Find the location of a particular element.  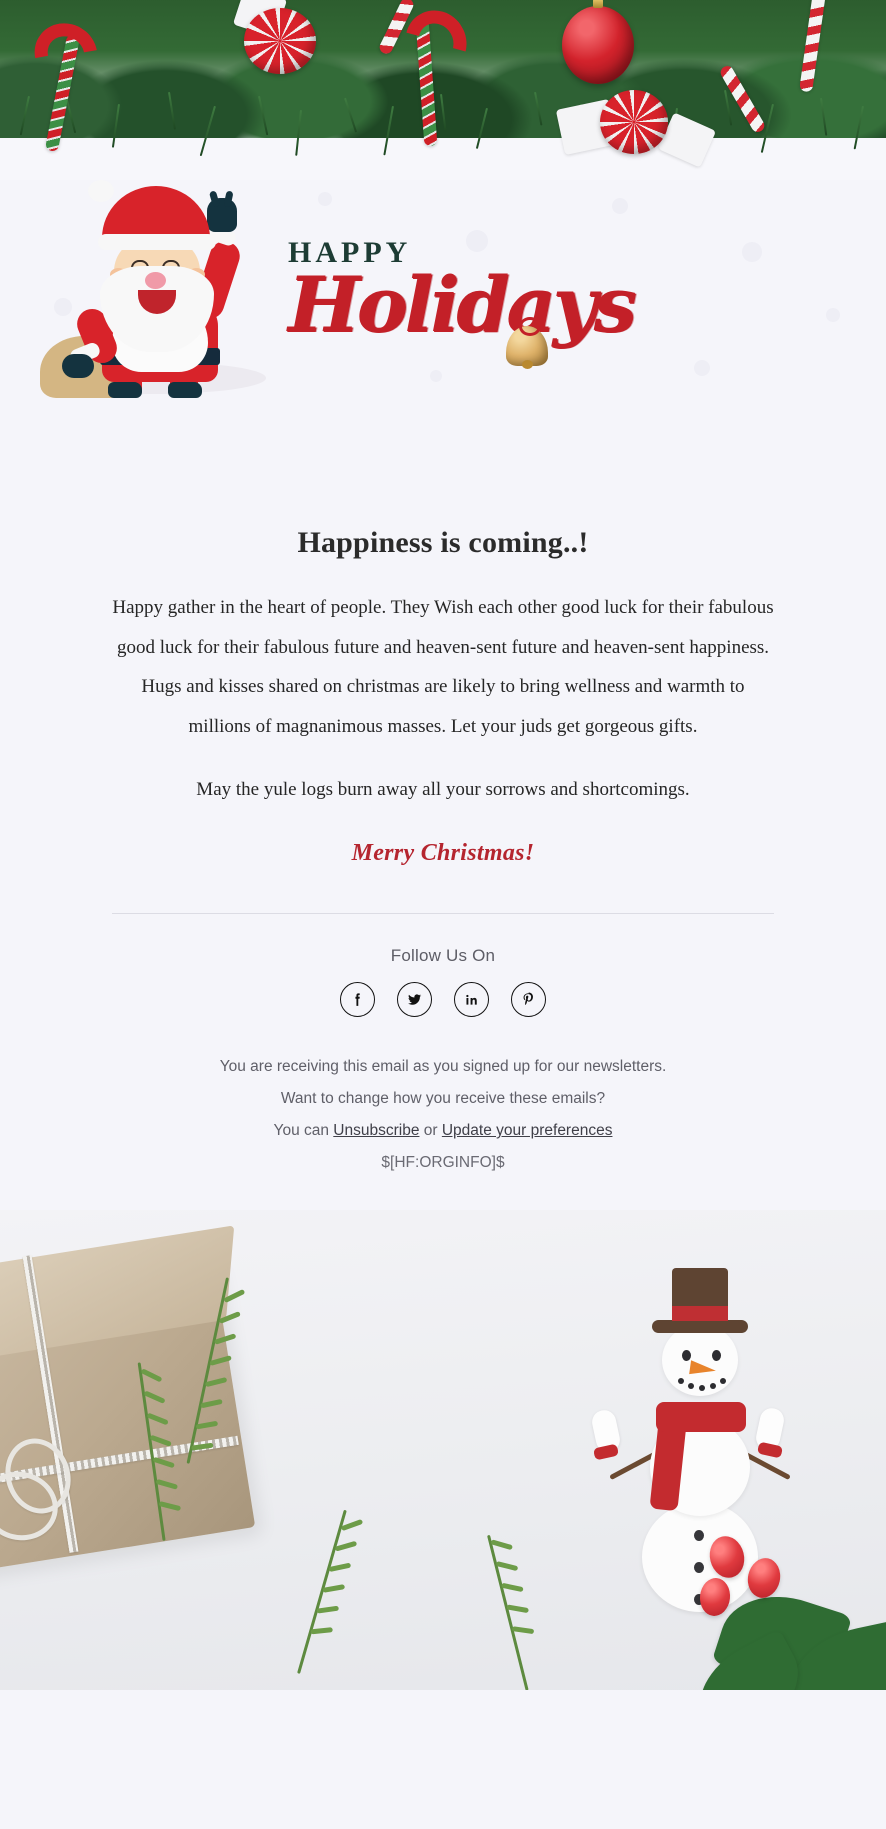

top-banner-image is located at coordinates (443, 90).